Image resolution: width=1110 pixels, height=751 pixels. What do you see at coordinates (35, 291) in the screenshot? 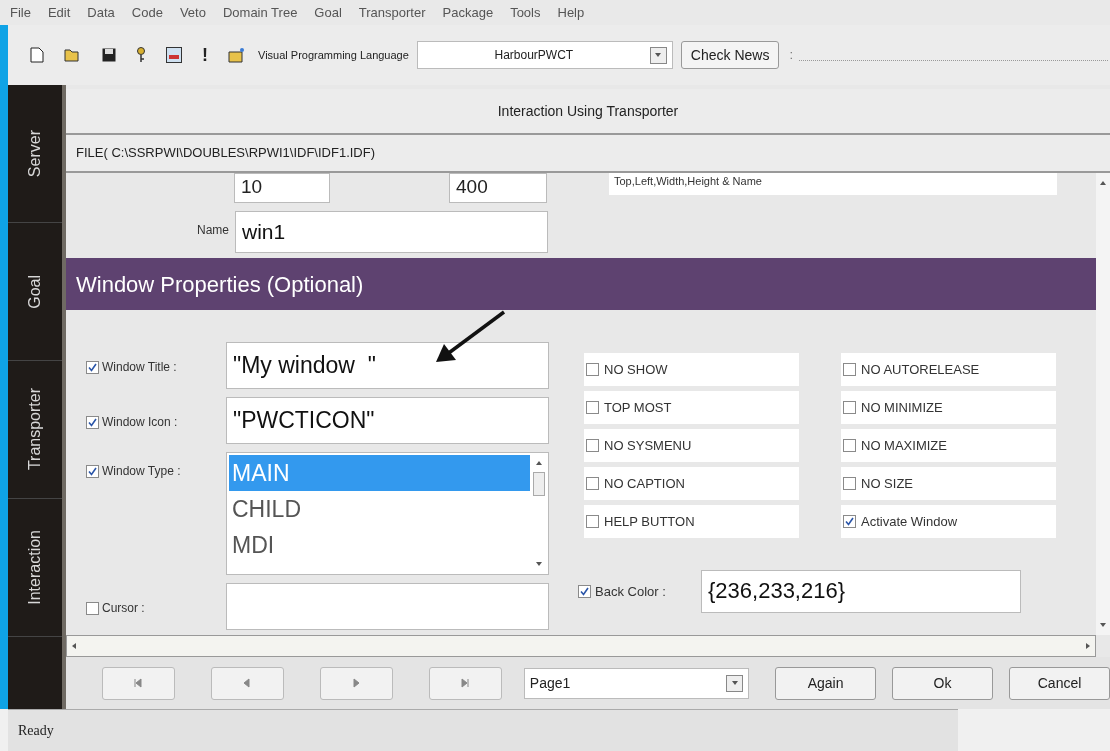
I see `side-tab: Goal` at bounding box center [35, 291].